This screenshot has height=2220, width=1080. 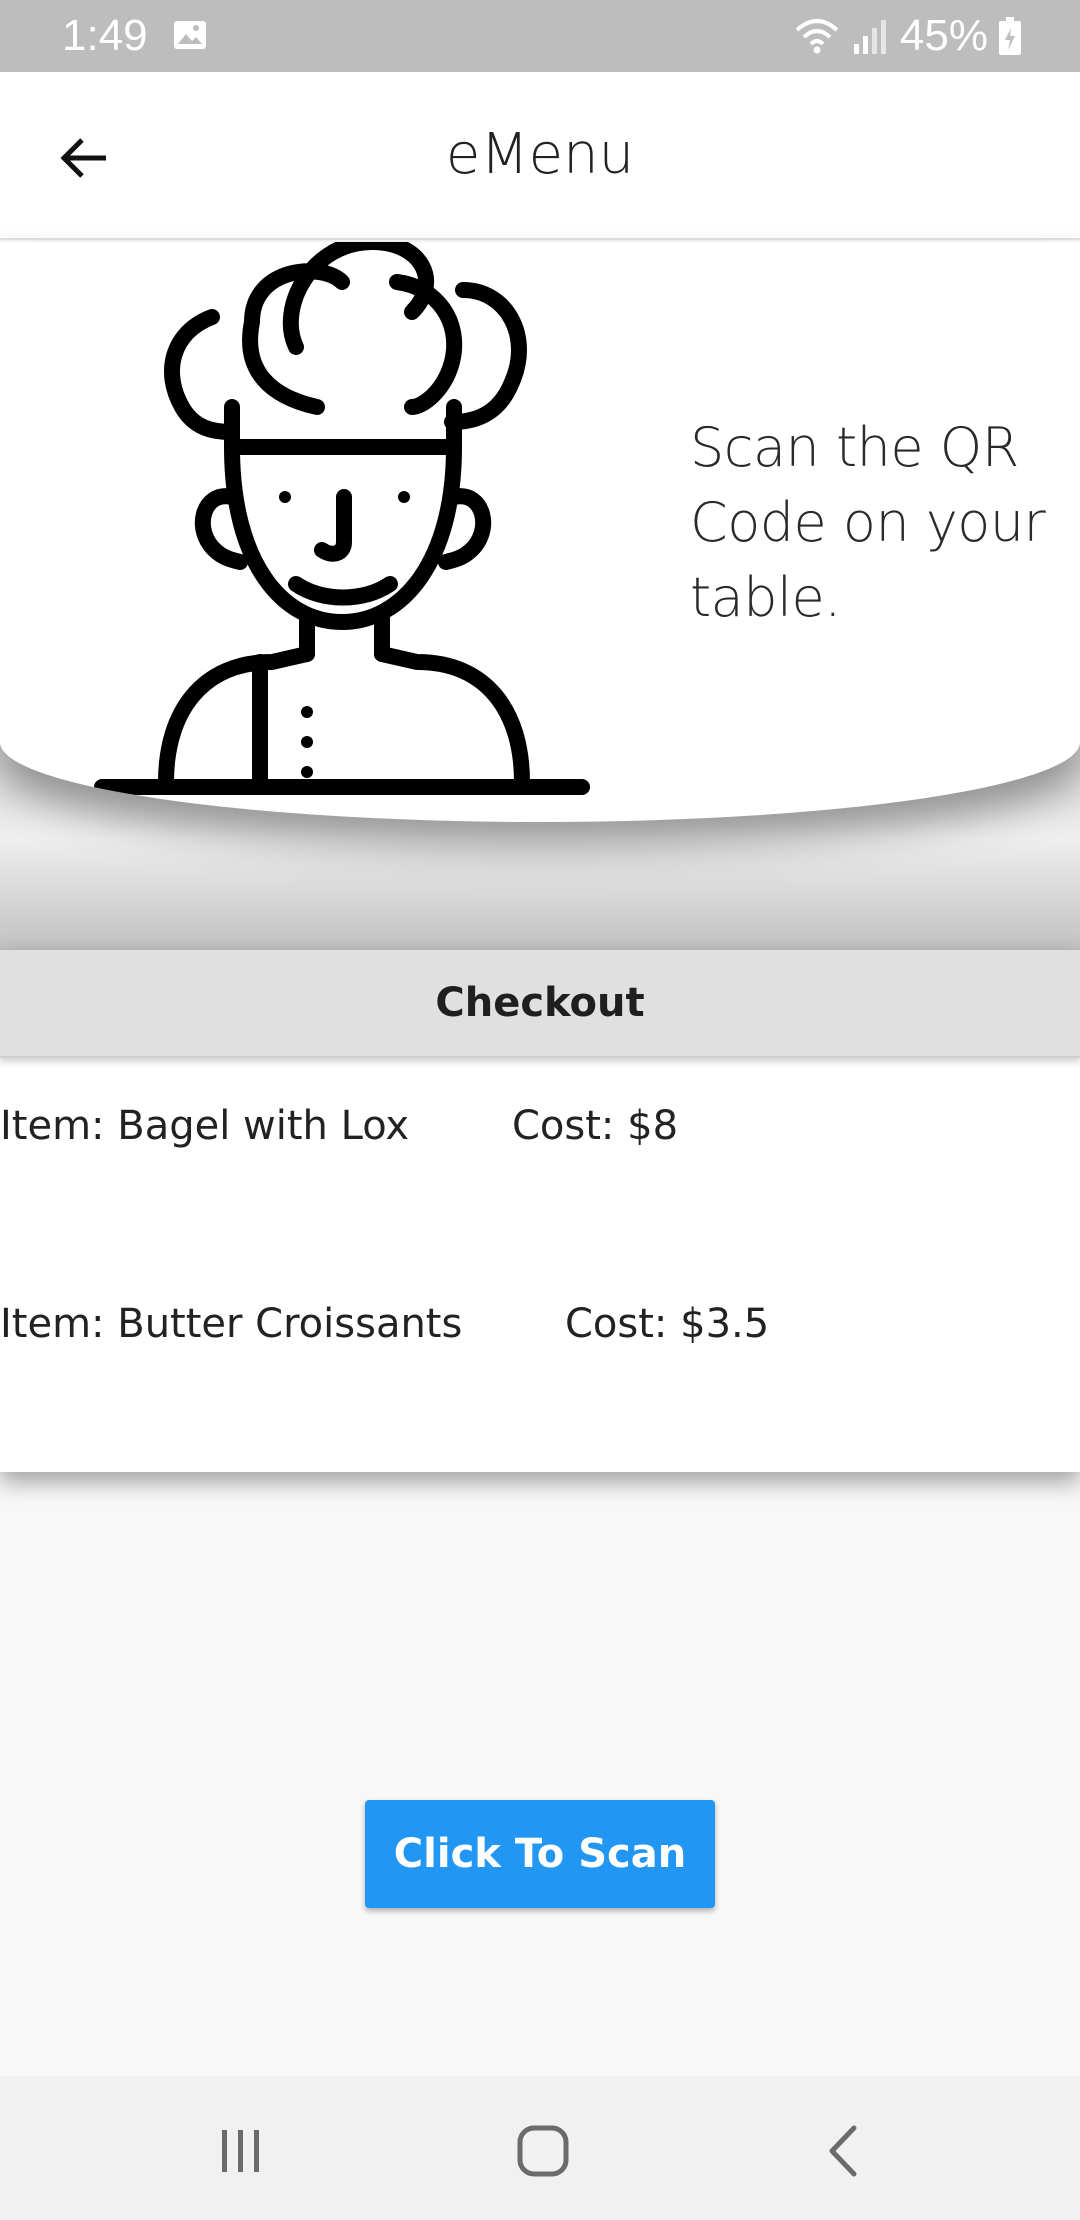 I want to click on home-button, so click(x=543, y=2151).